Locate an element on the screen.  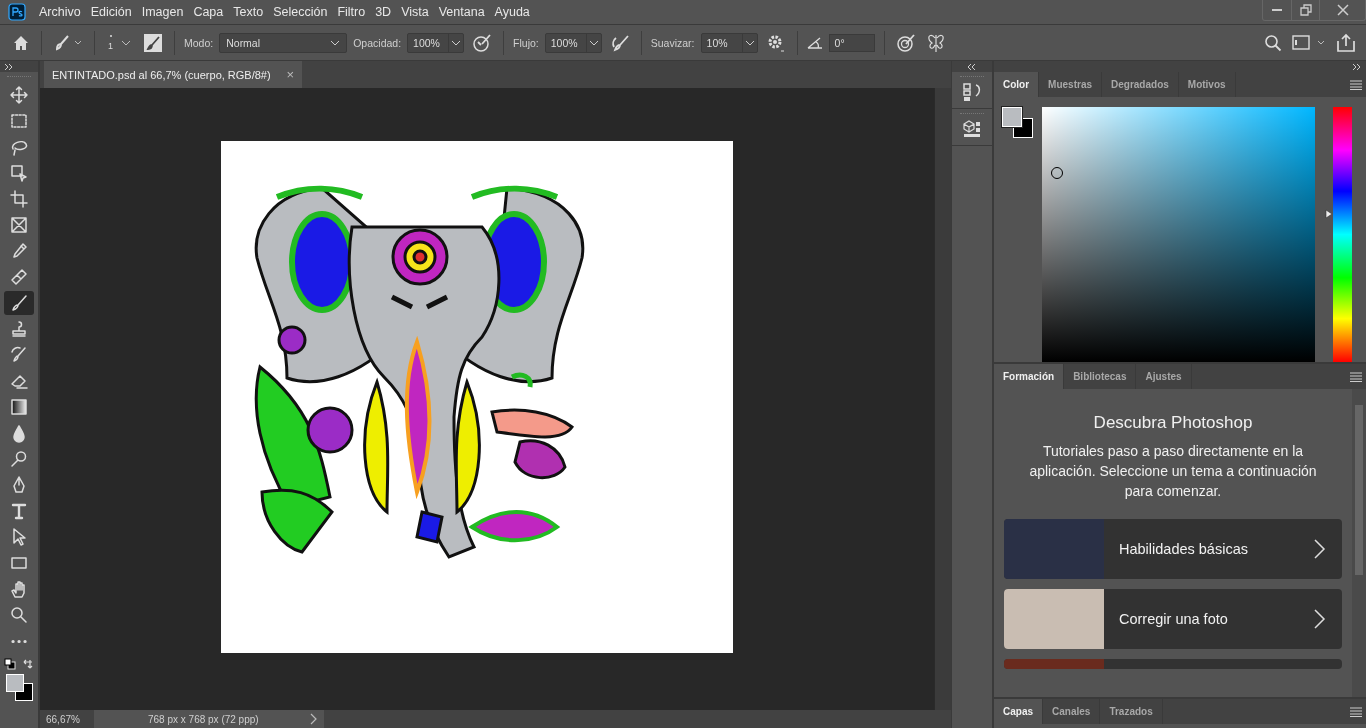
menu-item: Selección is located at coordinates (300, 12).